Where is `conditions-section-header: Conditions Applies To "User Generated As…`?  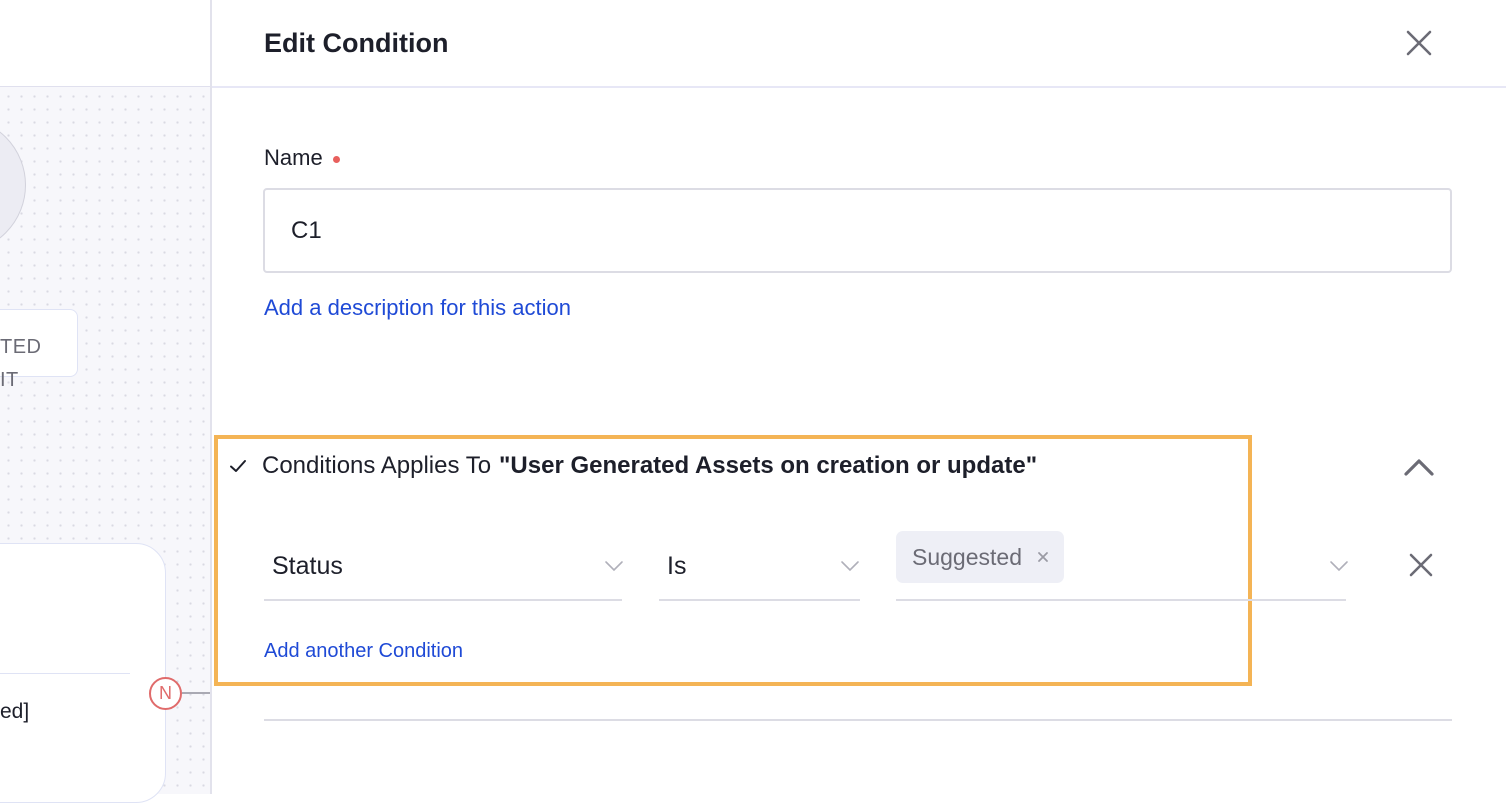
conditions-section-header: Conditions Applies To "User Generated As… is located at coordinates (632, 466).